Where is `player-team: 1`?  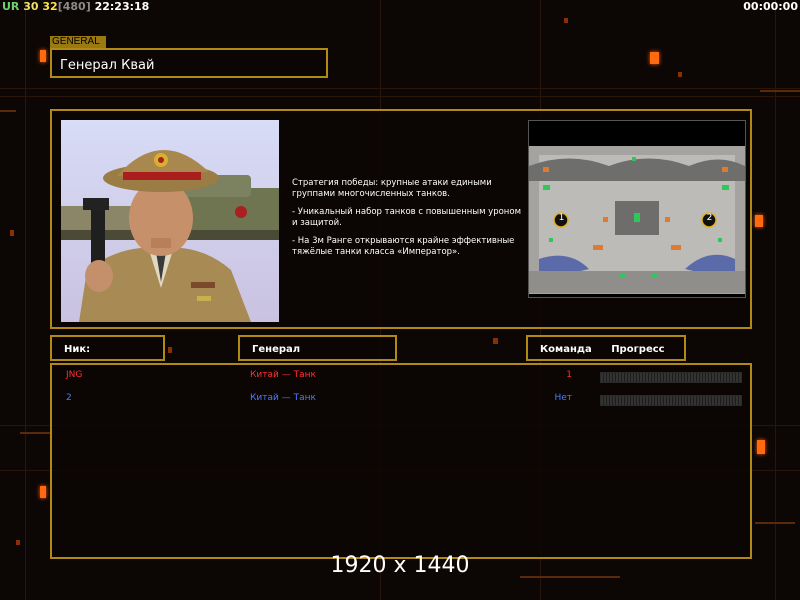 player-team: 1 is located at coordinates (569, 375).